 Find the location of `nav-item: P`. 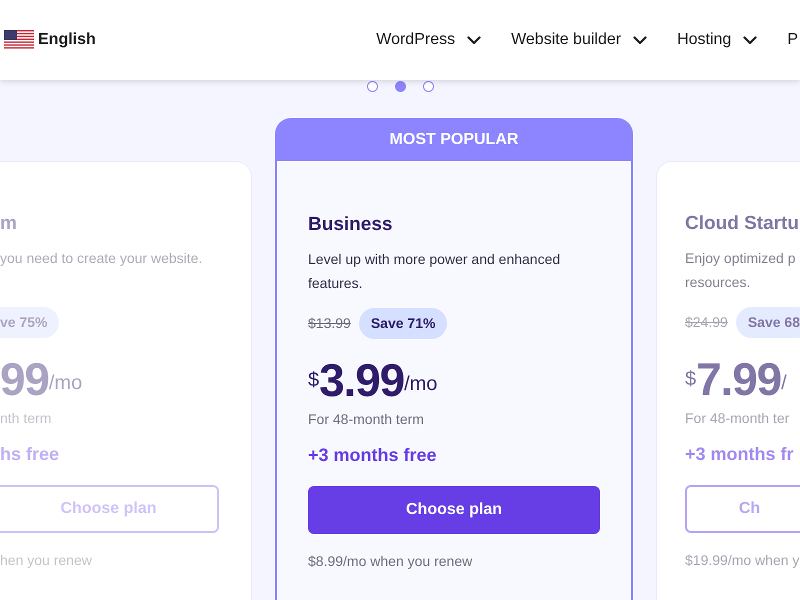

nav-item: P is located at coordinates (792, 40).